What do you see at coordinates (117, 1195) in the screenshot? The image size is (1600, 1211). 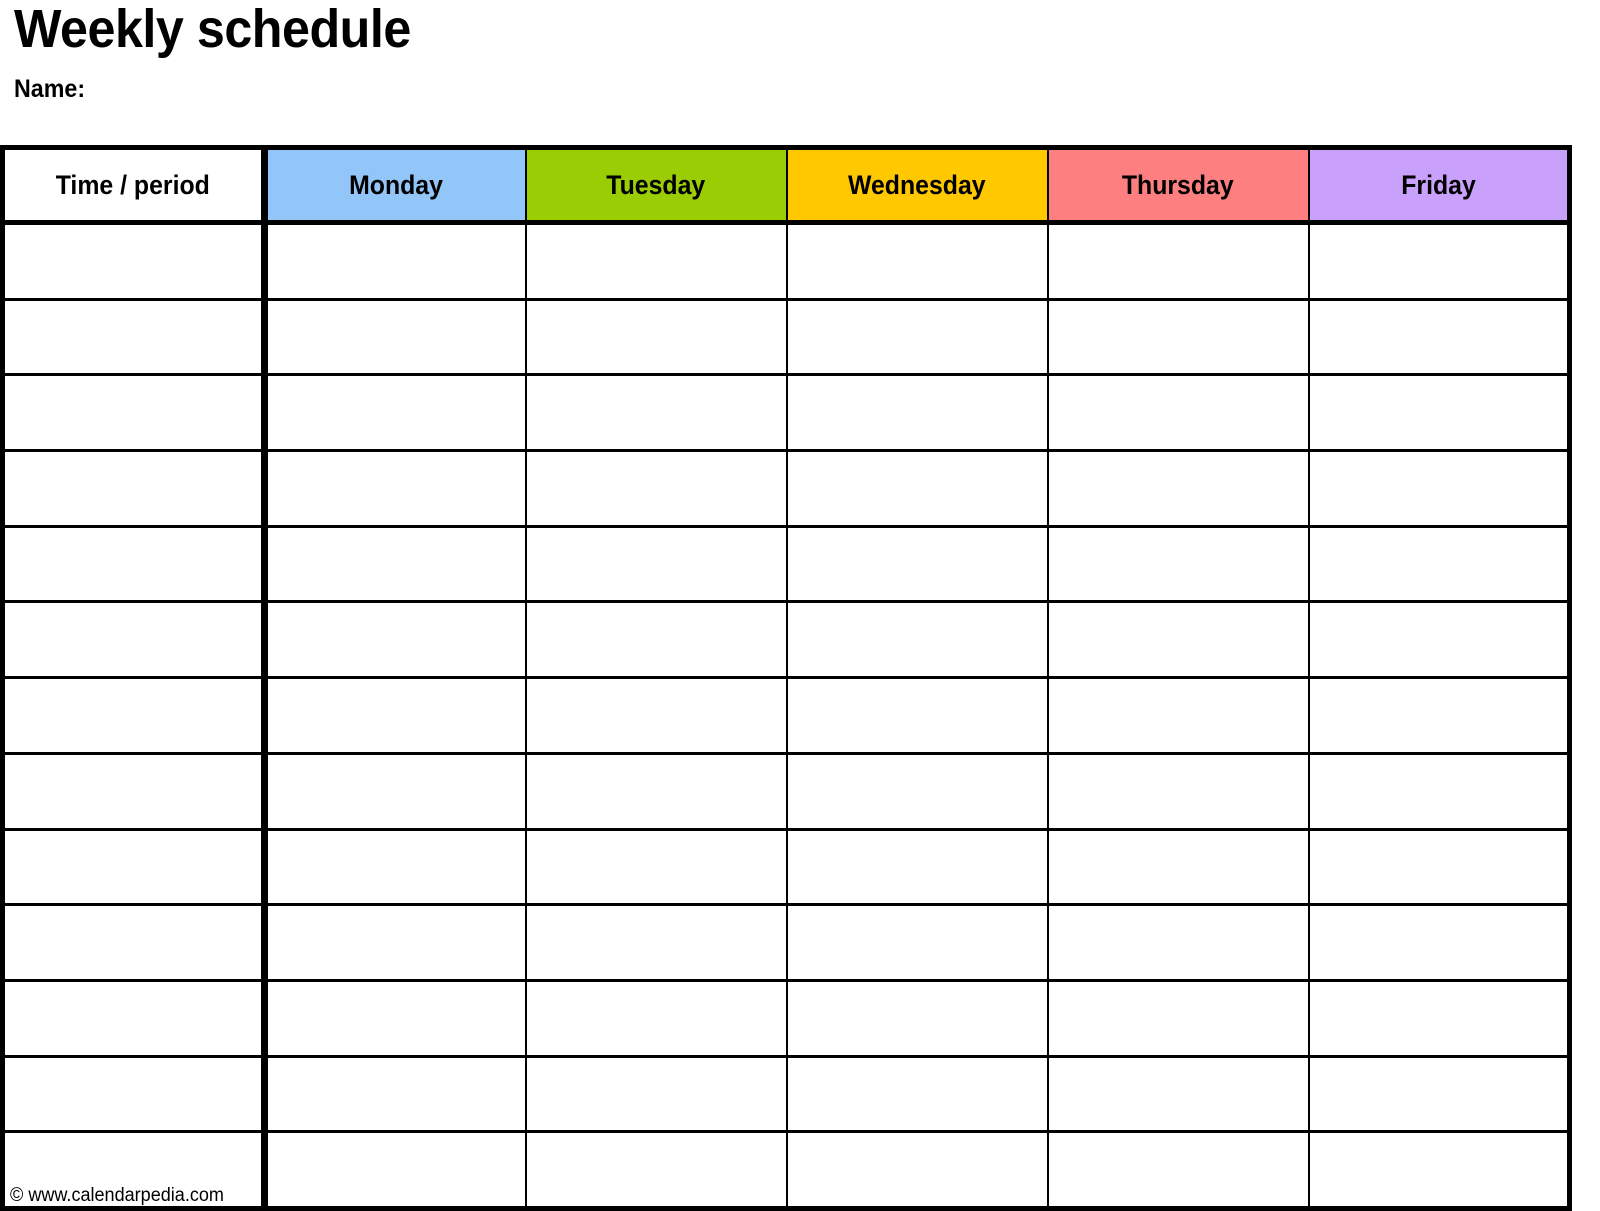 I see `footer-credit: © www.calendarpedia.com` at bounding box center [117, 1195].